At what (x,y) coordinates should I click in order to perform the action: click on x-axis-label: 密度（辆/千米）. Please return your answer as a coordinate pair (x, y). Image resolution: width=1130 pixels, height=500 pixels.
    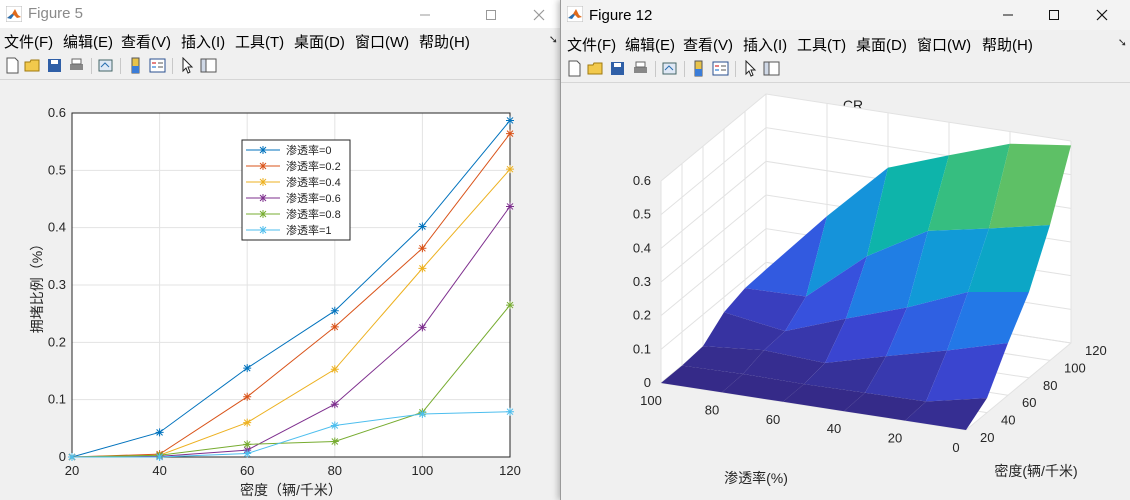
    Looking at the image, I should click on (291, 490).